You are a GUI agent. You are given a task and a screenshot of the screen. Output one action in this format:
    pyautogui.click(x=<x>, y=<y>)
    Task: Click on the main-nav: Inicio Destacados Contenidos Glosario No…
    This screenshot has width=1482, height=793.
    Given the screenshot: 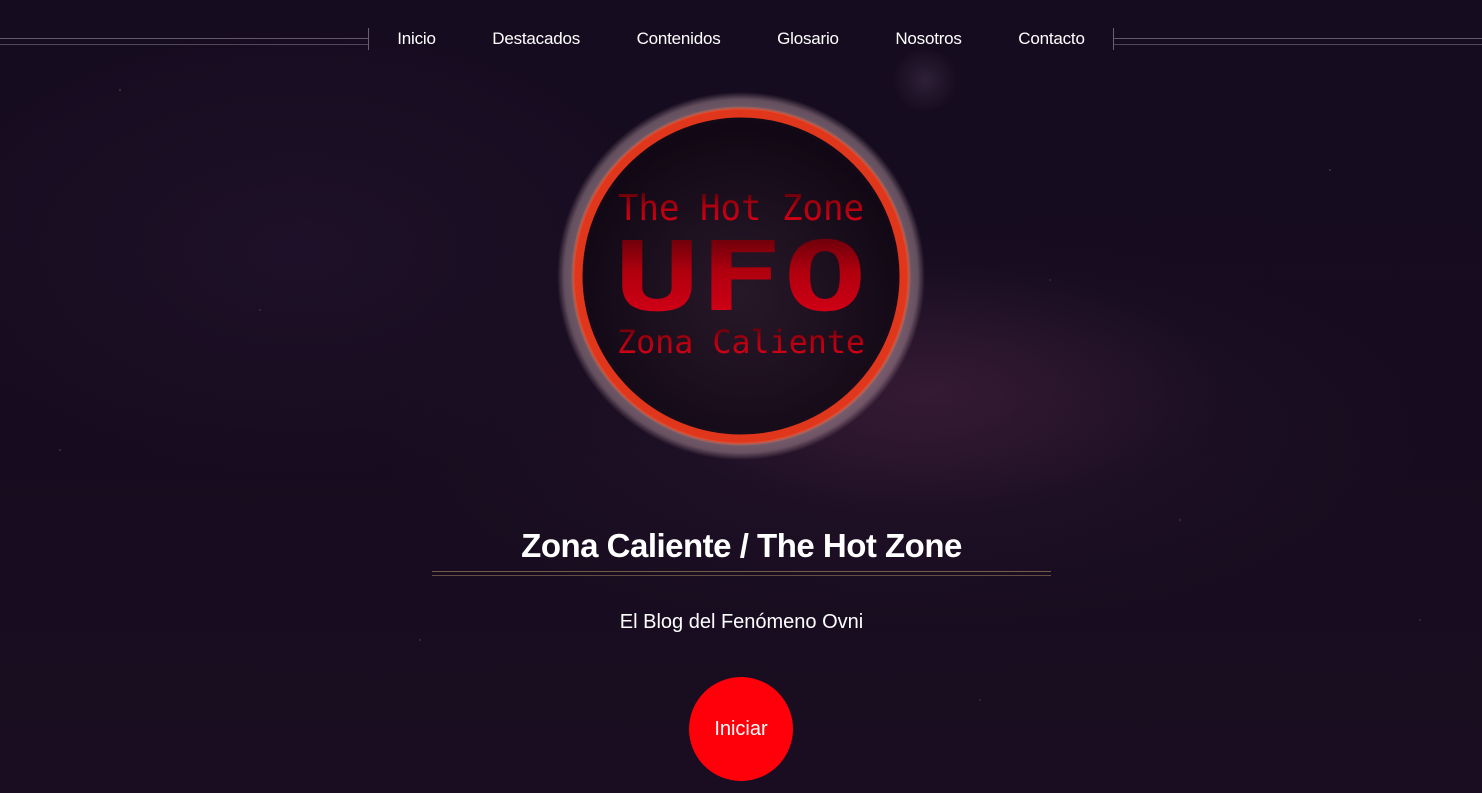 What is the action you would take?
    pyautogui.click(x=741, y=39)
    